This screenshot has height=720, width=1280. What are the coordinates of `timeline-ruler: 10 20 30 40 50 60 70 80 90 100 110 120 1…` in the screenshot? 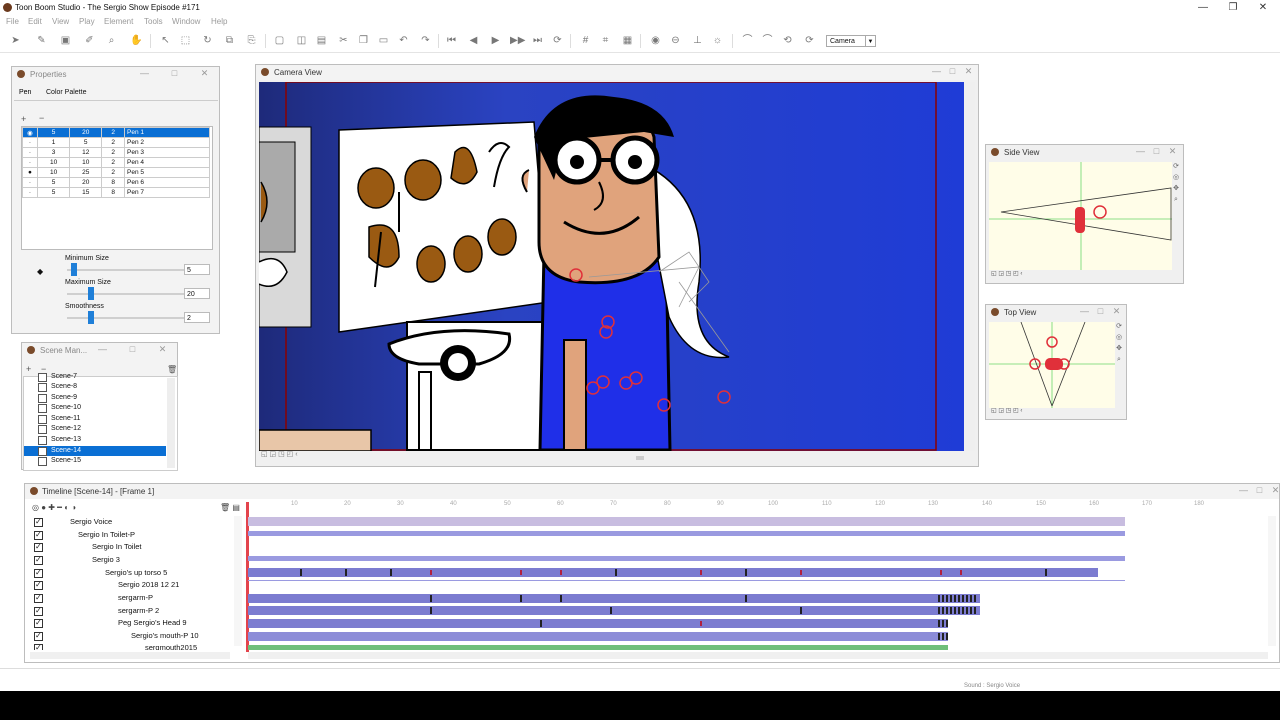 It's located at (760, 506).